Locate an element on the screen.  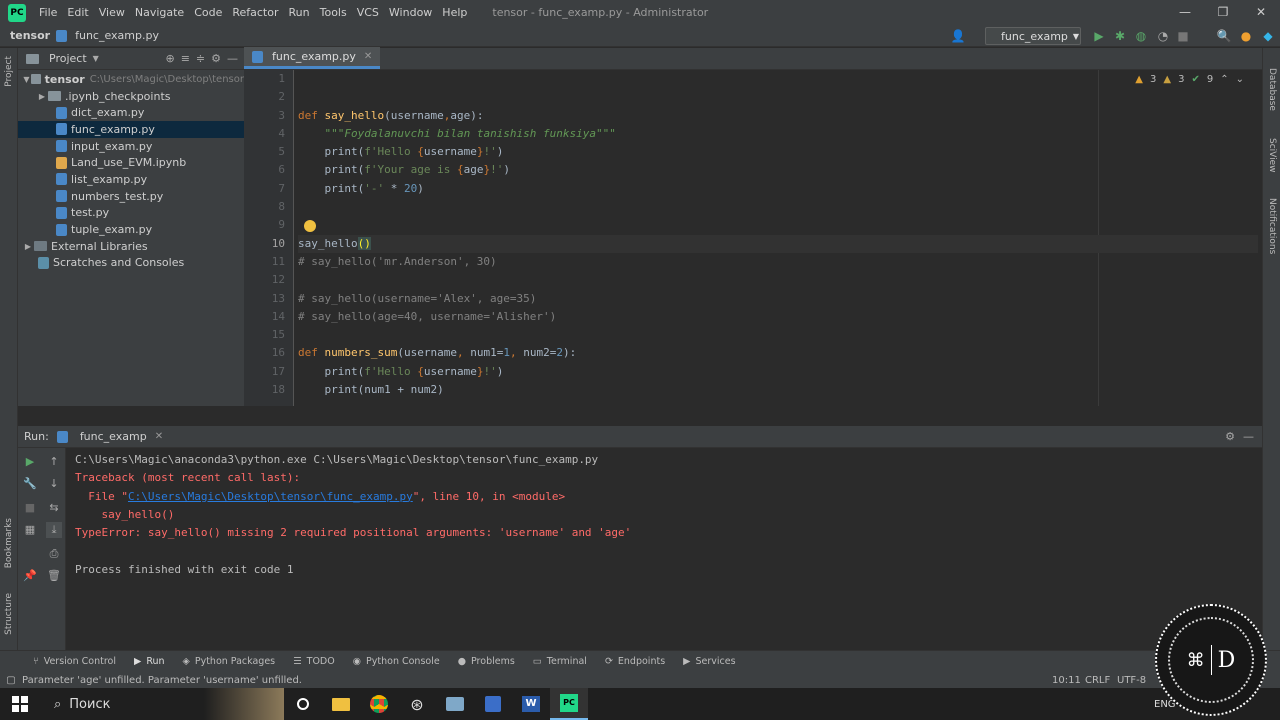
tab-python-console: ◉ Python Console is located at coordinates (396, 661).